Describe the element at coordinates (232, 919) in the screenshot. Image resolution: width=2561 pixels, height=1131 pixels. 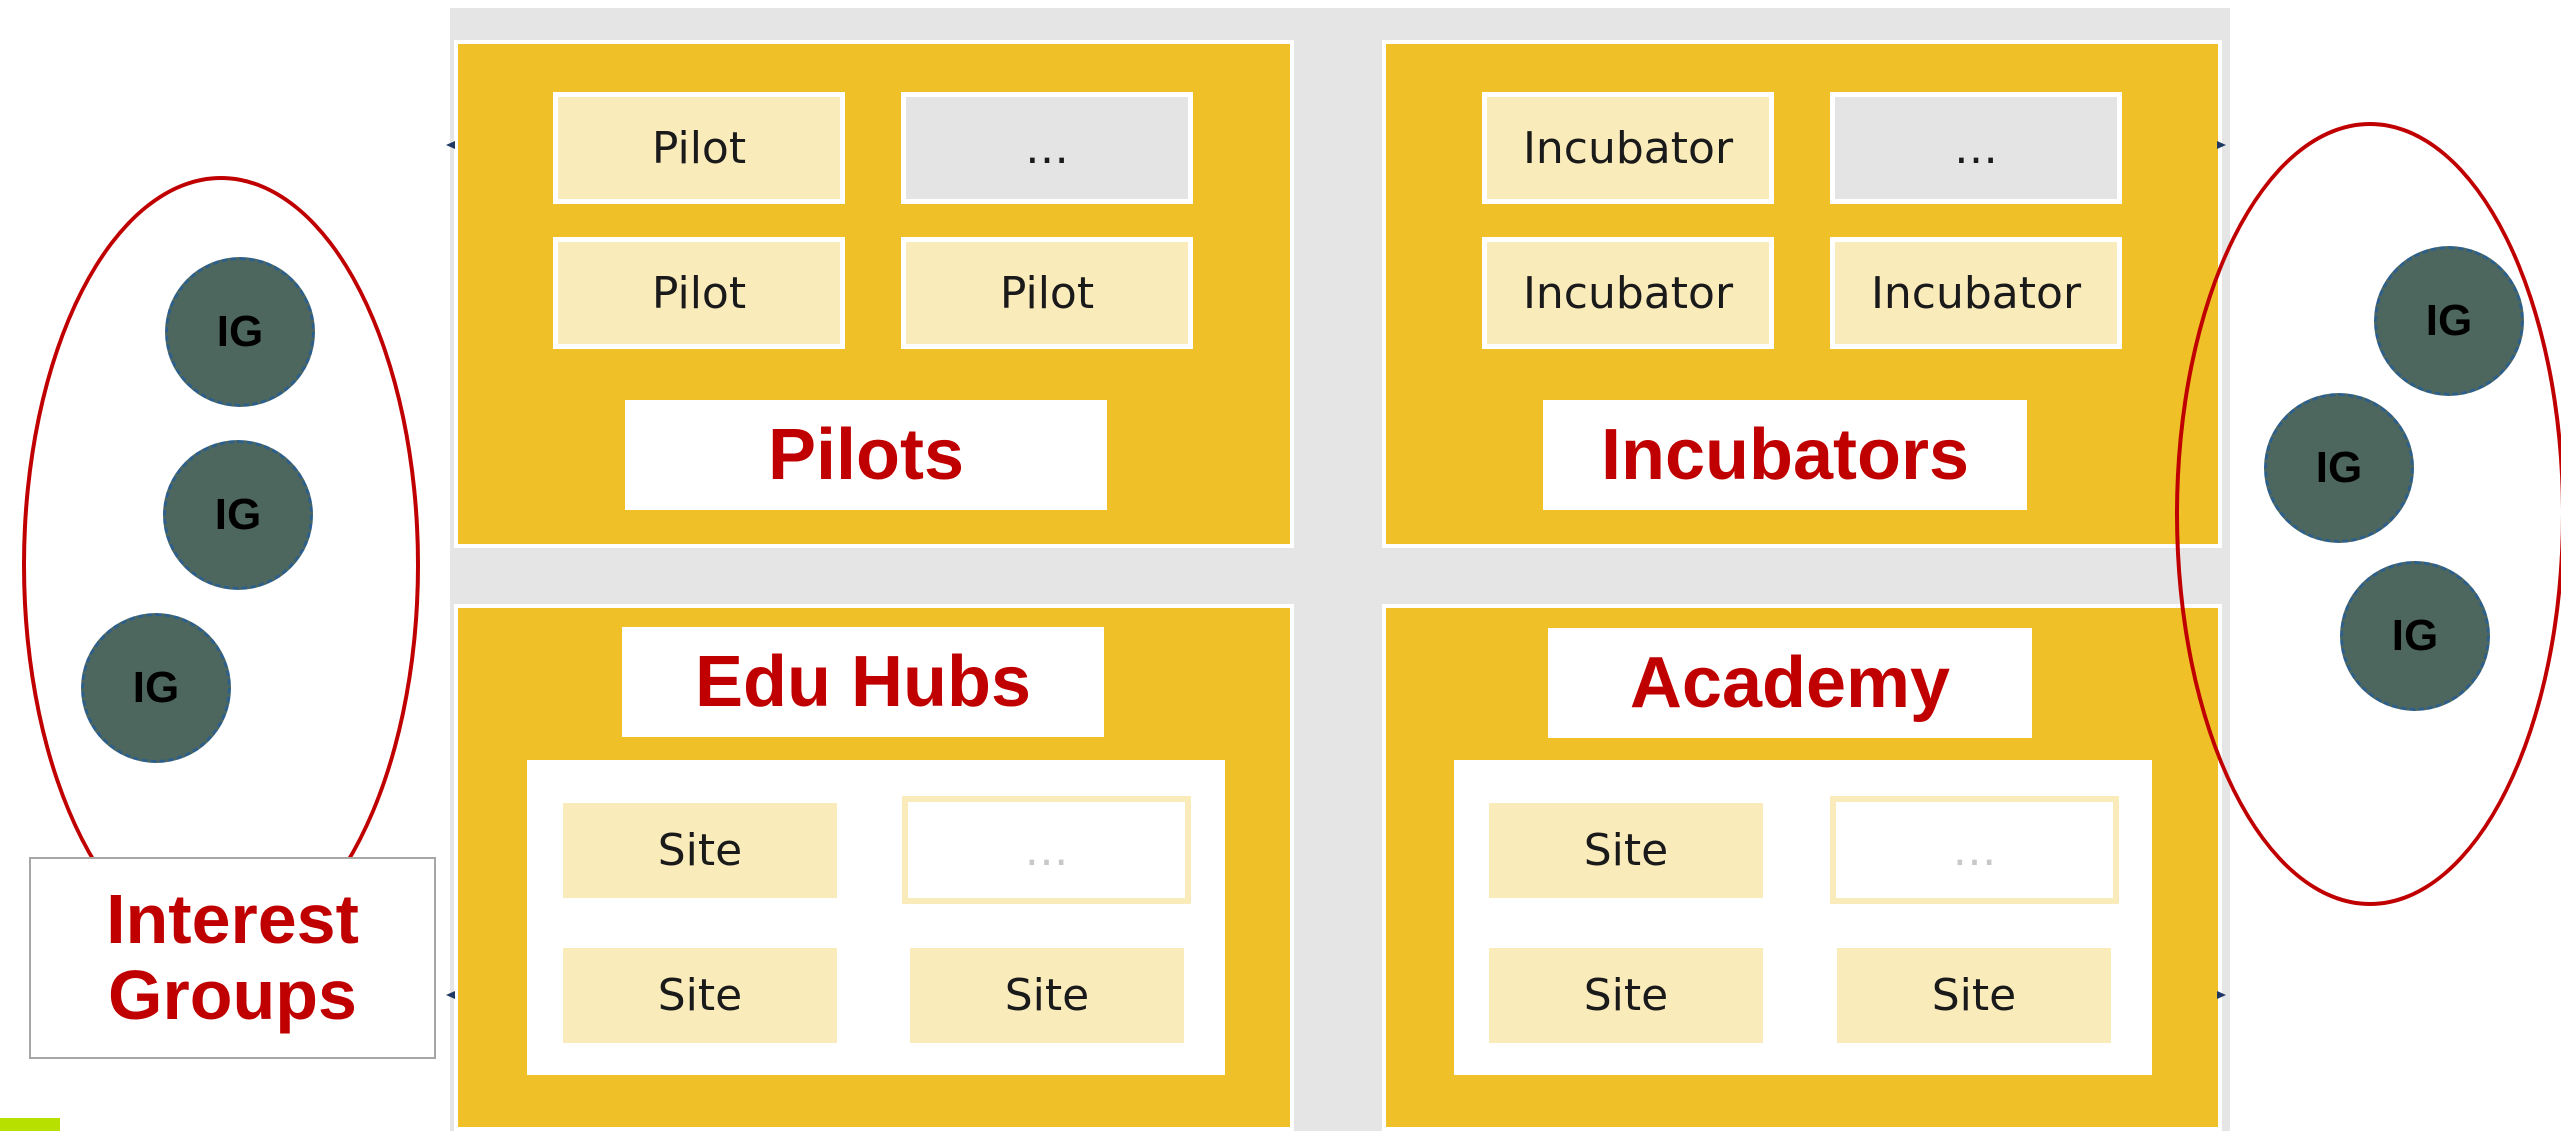
I see `interest-groups-label-line1: Interest` at that location.